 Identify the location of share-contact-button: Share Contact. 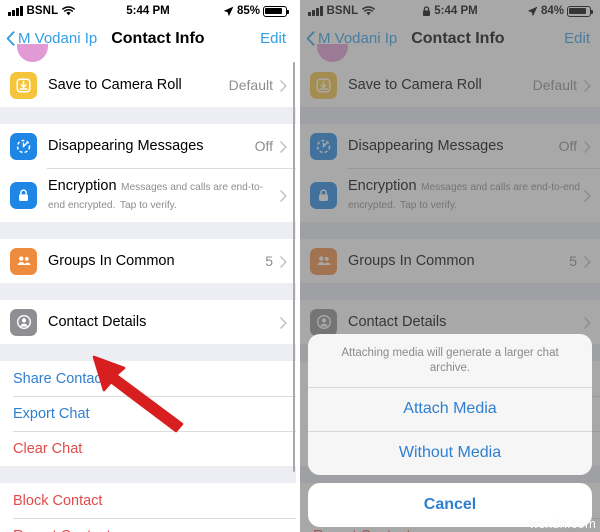
(148, 378).